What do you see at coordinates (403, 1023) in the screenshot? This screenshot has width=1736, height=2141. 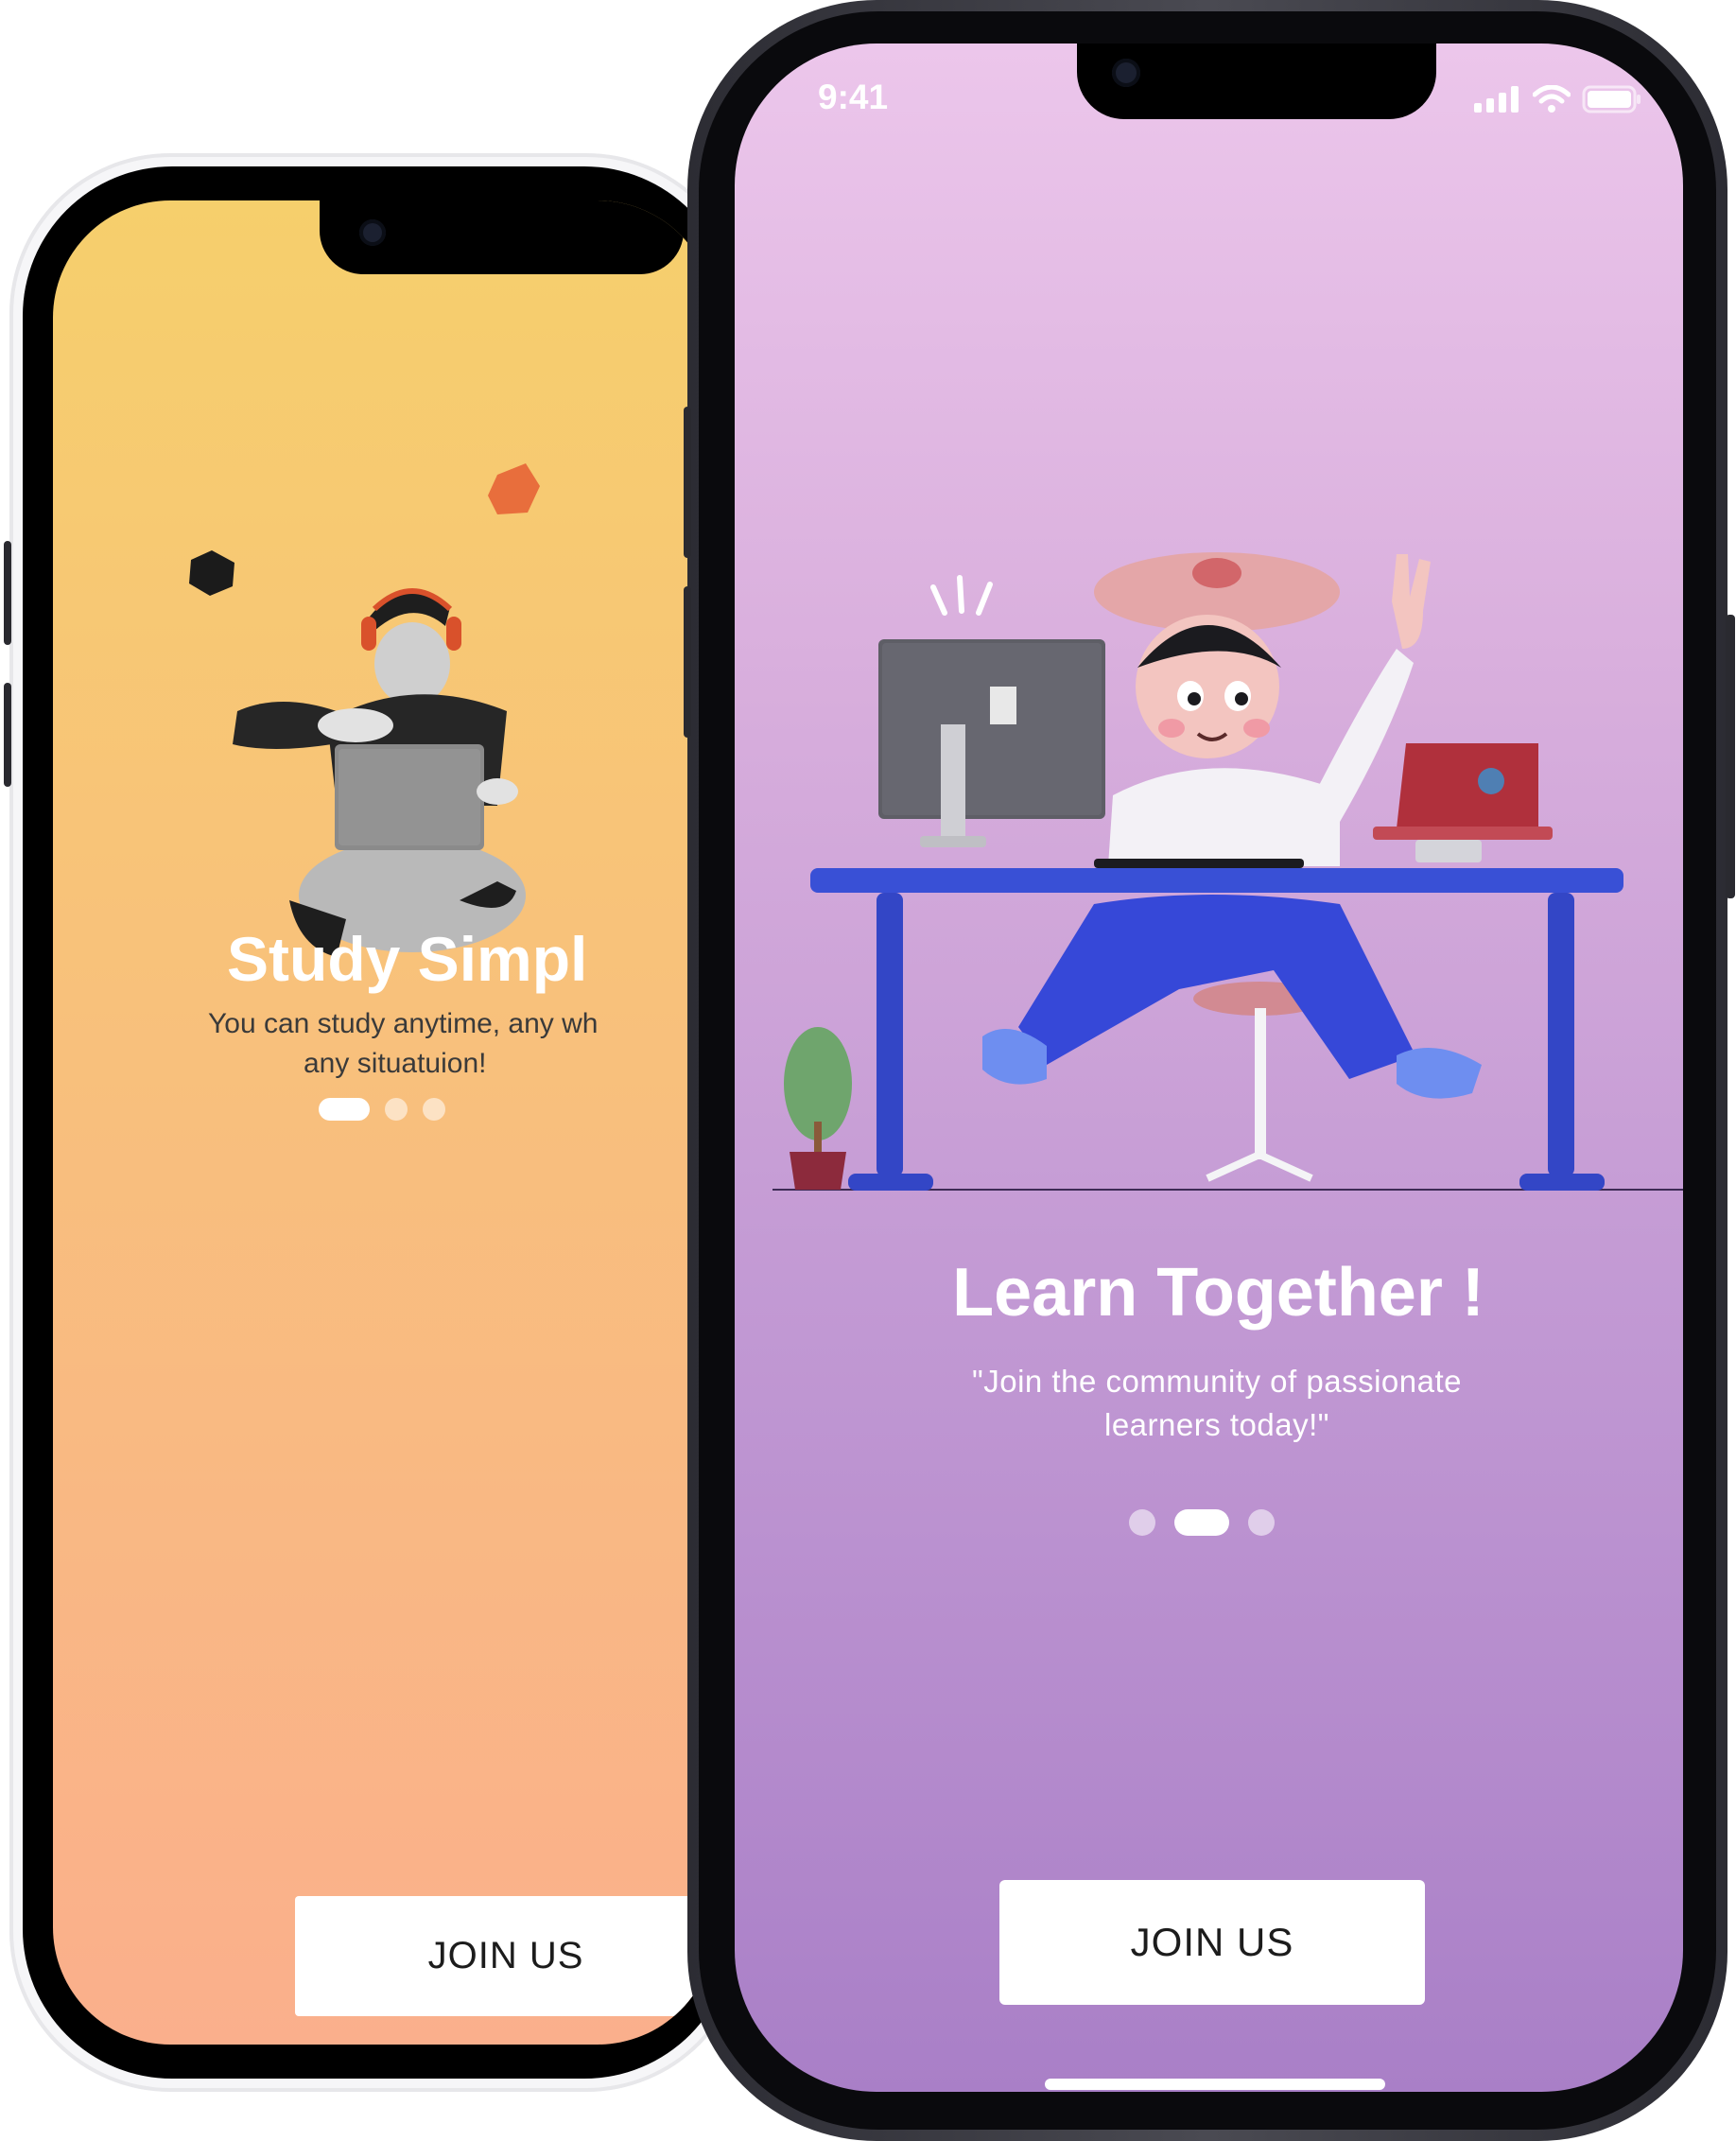 I see `subtitle-line: You can study anytime, any wh` at bounding box center [403, 1023].